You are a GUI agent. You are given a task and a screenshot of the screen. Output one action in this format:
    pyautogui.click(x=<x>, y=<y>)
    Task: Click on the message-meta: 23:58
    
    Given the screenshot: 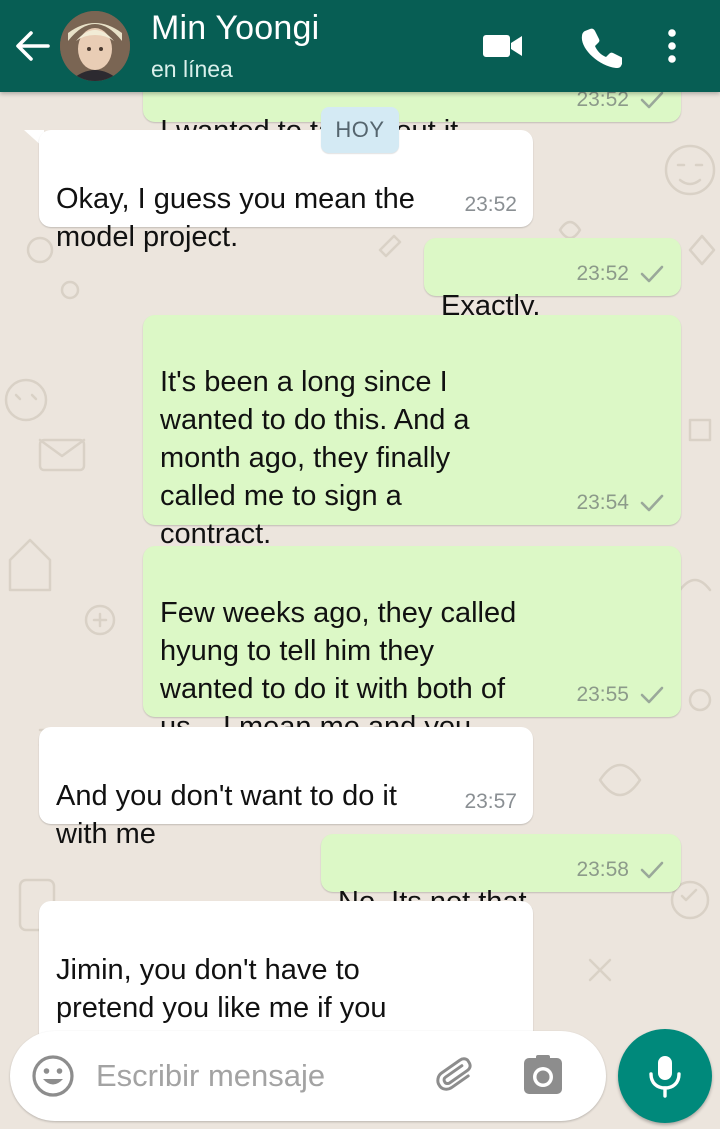 What is the action you would take?
    pyautogui.click(x=620, y=870)
    